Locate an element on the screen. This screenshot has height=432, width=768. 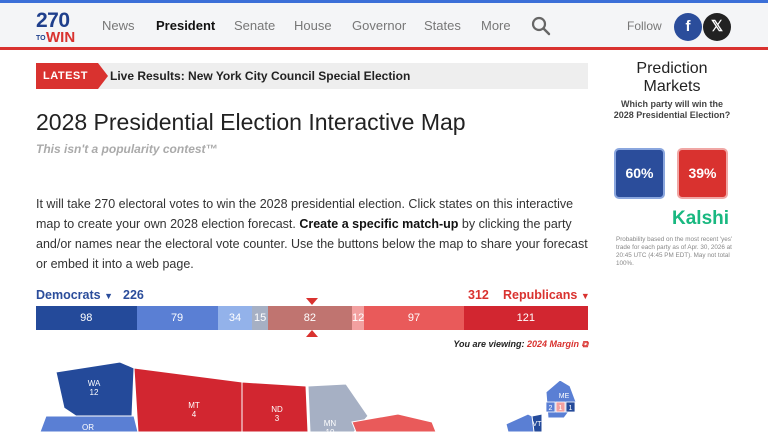
map-label-mt: MT is located at coordinates (194, 405).